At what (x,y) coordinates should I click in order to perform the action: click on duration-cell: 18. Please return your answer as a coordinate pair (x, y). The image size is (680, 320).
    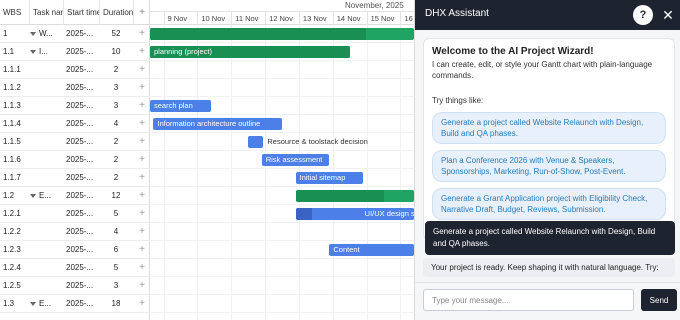
    Looking at the image, I should click on (116, 304).